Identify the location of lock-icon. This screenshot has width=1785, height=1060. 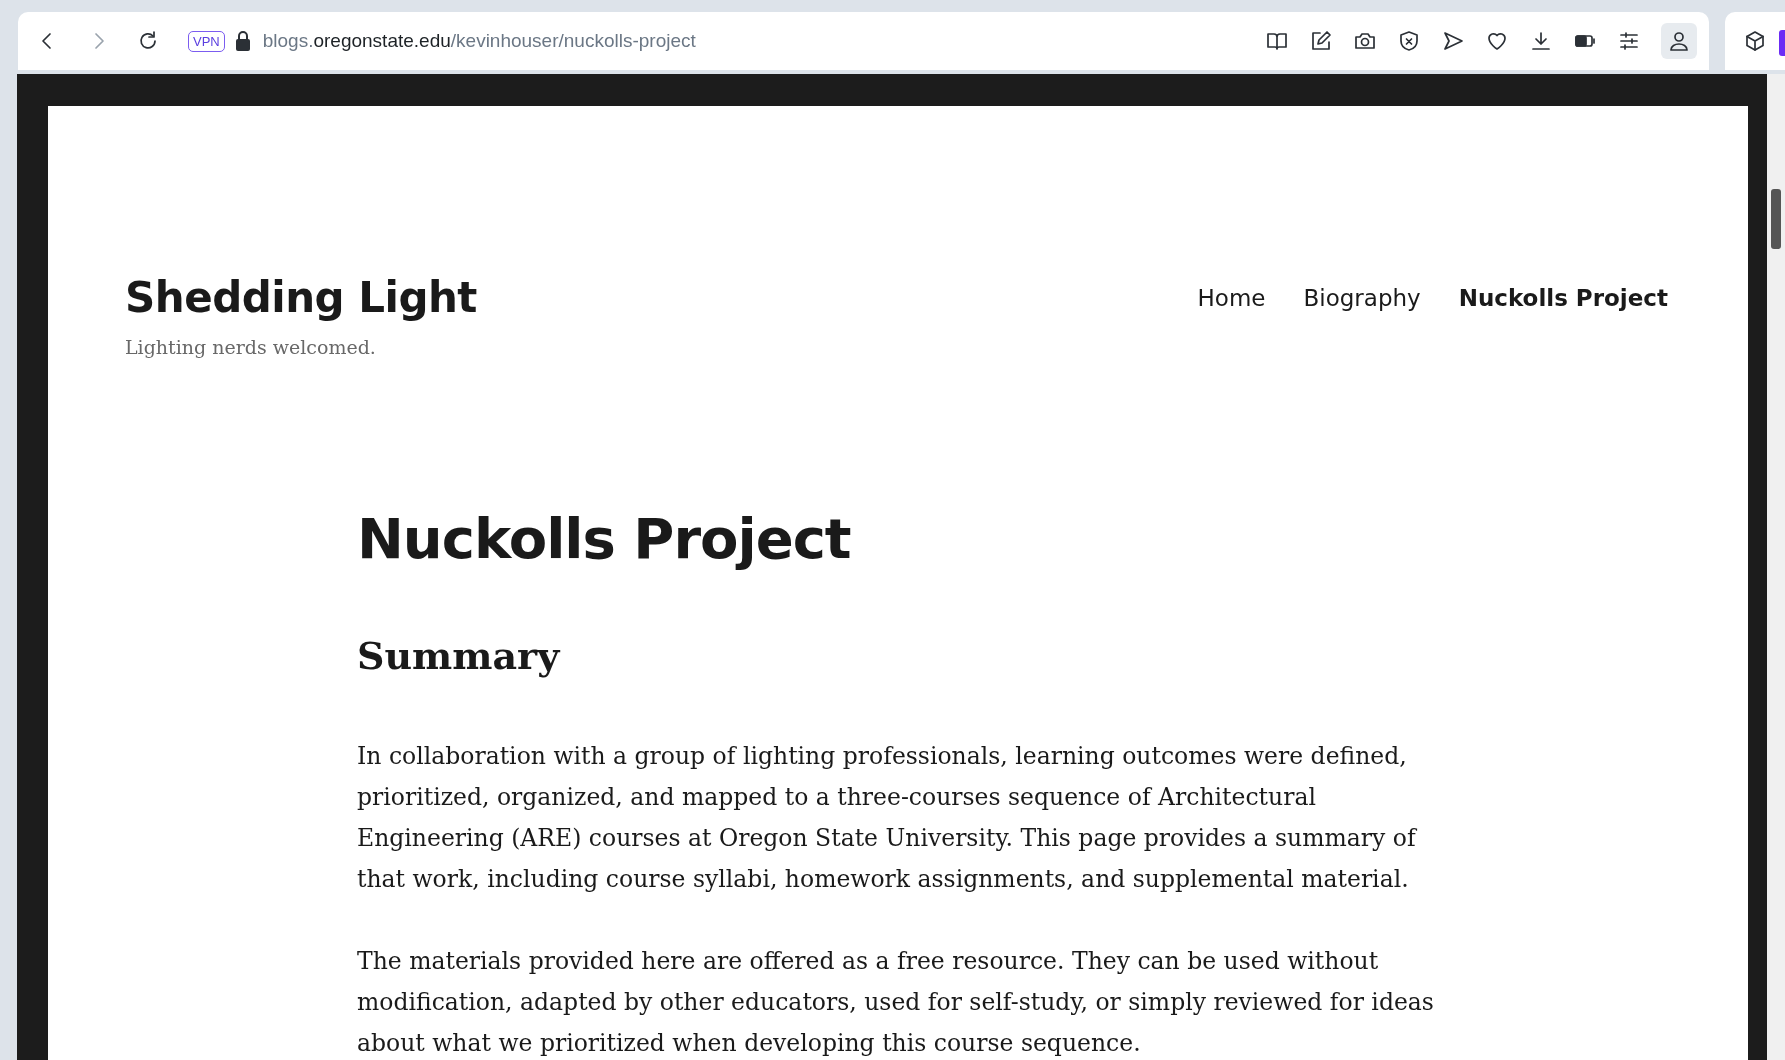
(242, 41).